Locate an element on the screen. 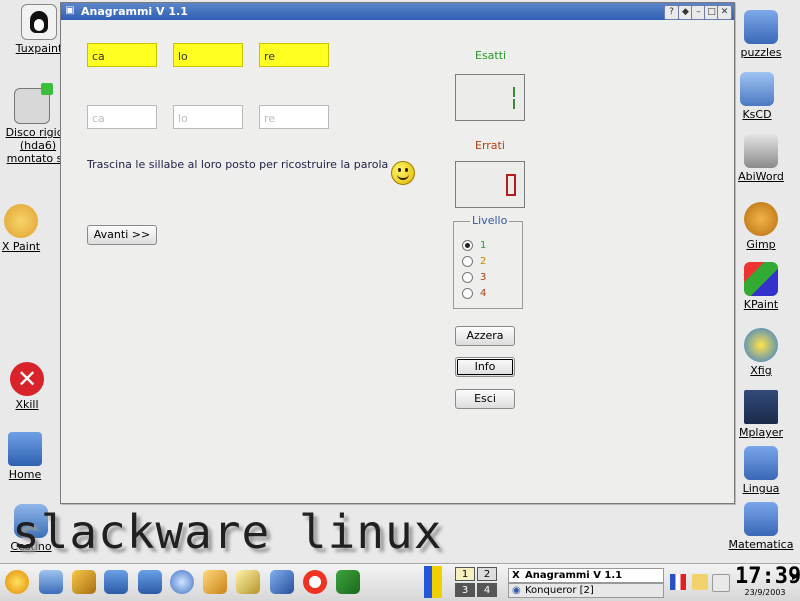 This screenshot has width=800, height=601. mplayer-icon is located at coordinates (761, 407).